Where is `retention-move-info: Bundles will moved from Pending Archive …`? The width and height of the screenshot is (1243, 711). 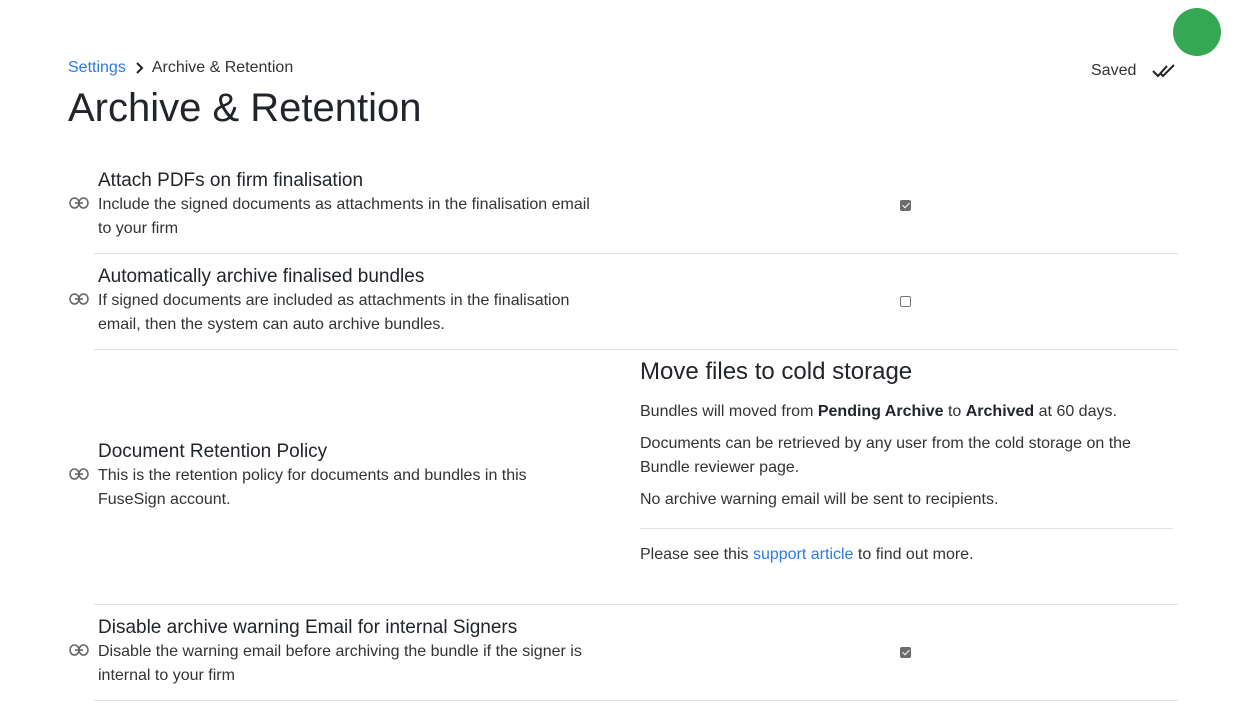 retention-move-info: Bundles will moved from Pending Archive … is located at coordinates (878, 411).